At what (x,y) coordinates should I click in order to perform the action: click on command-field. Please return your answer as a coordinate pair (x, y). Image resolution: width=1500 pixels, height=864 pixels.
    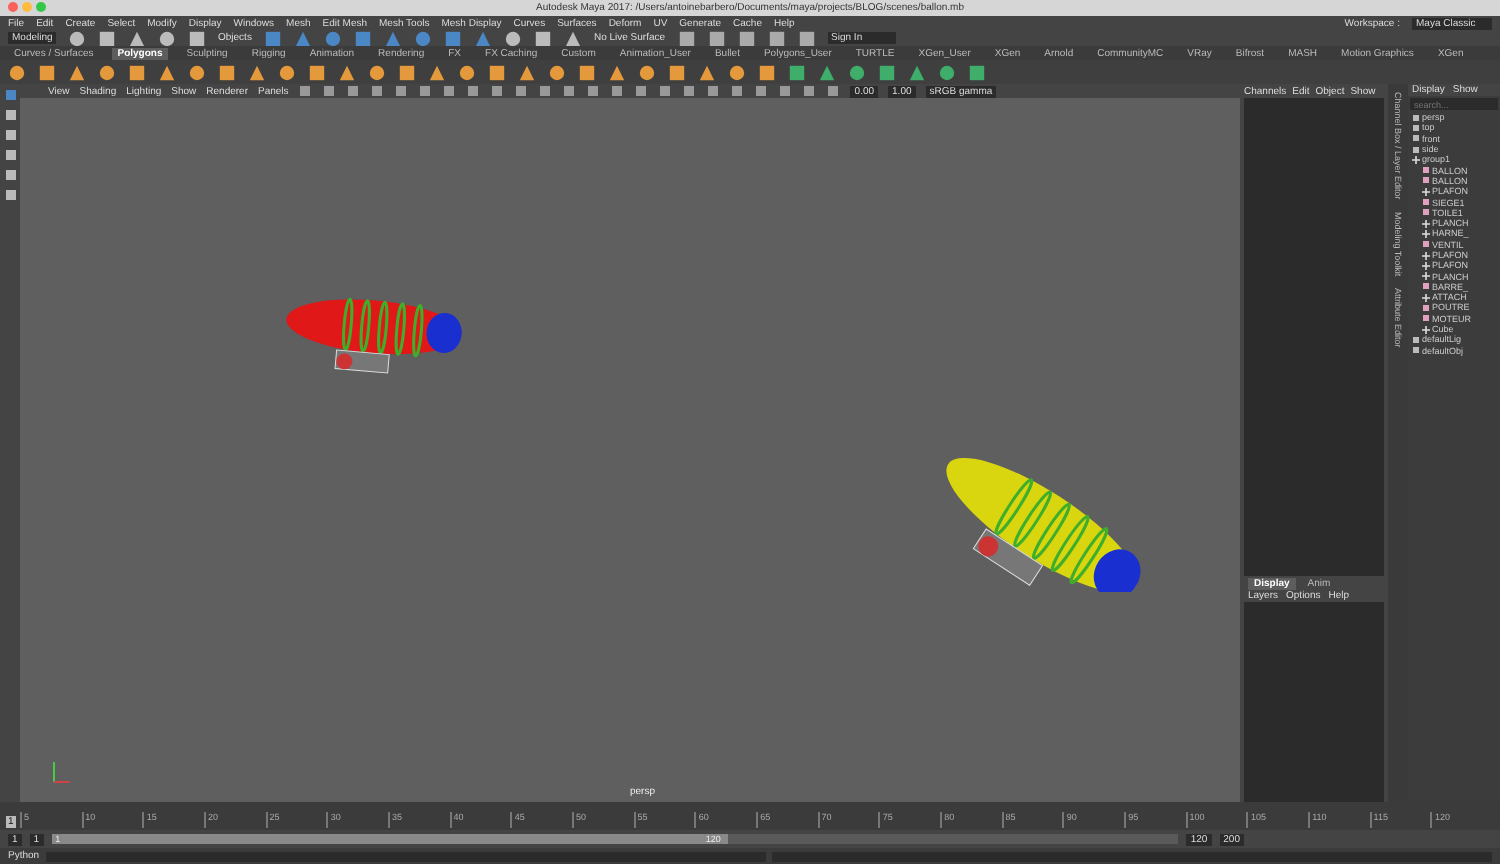
    Looking at the image, I should click on (405, 856).